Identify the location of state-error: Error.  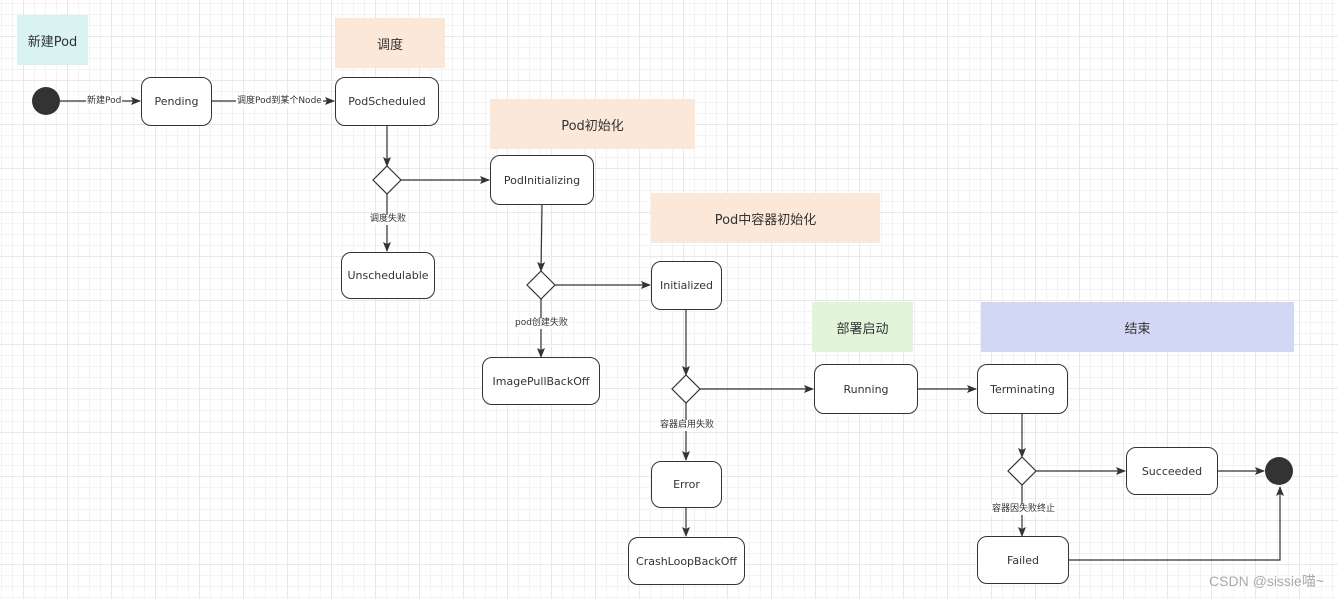
(686, 484).